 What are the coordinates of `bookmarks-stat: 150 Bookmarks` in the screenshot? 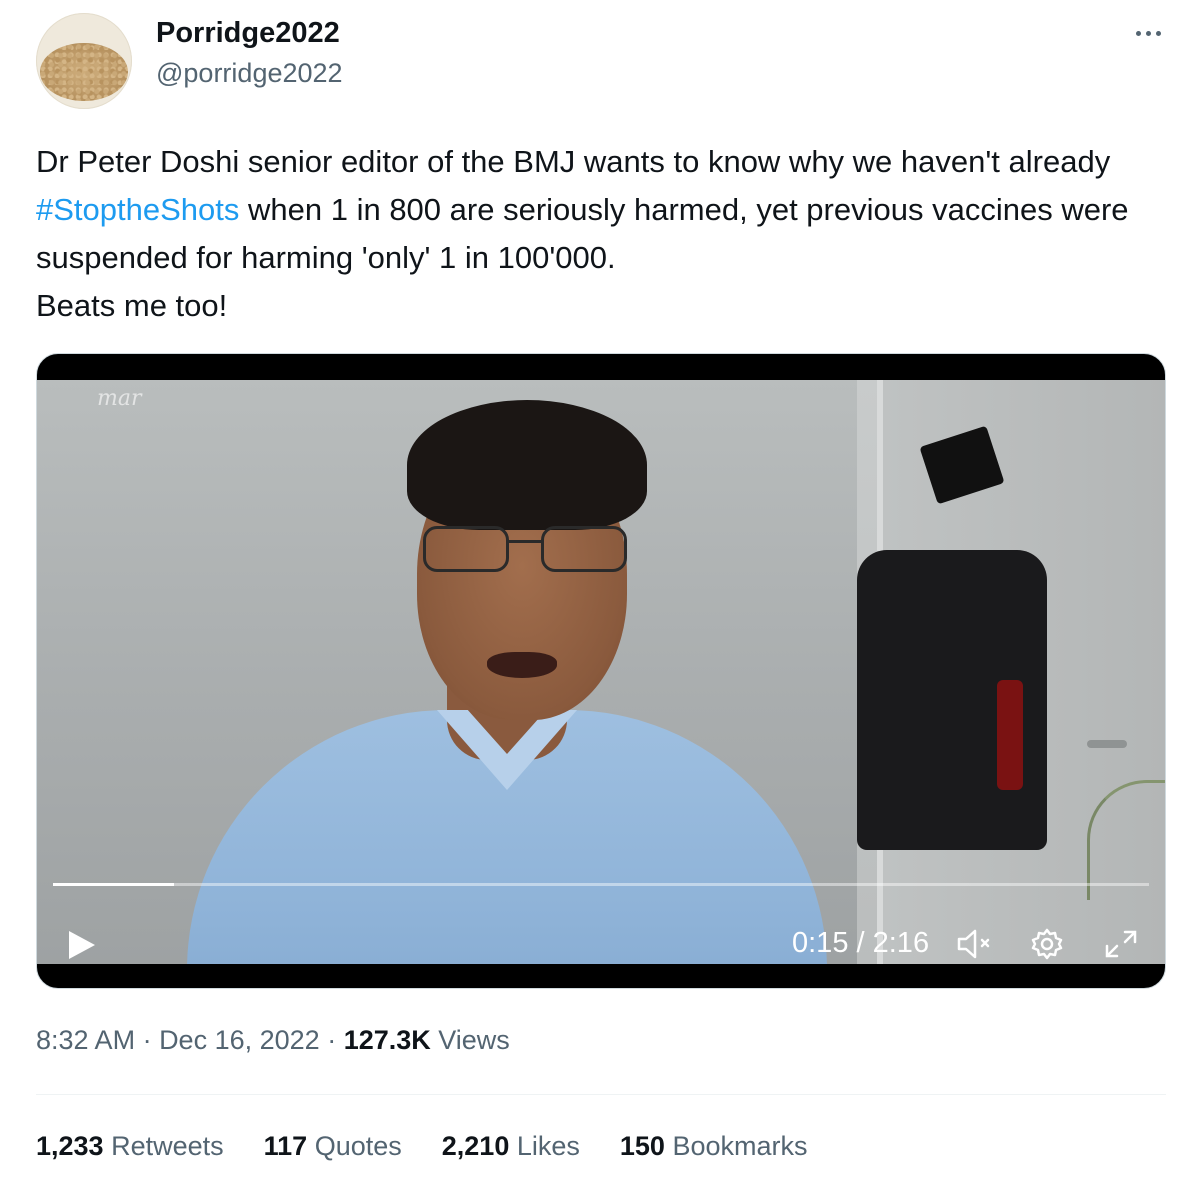 It's located at (714, 1146).